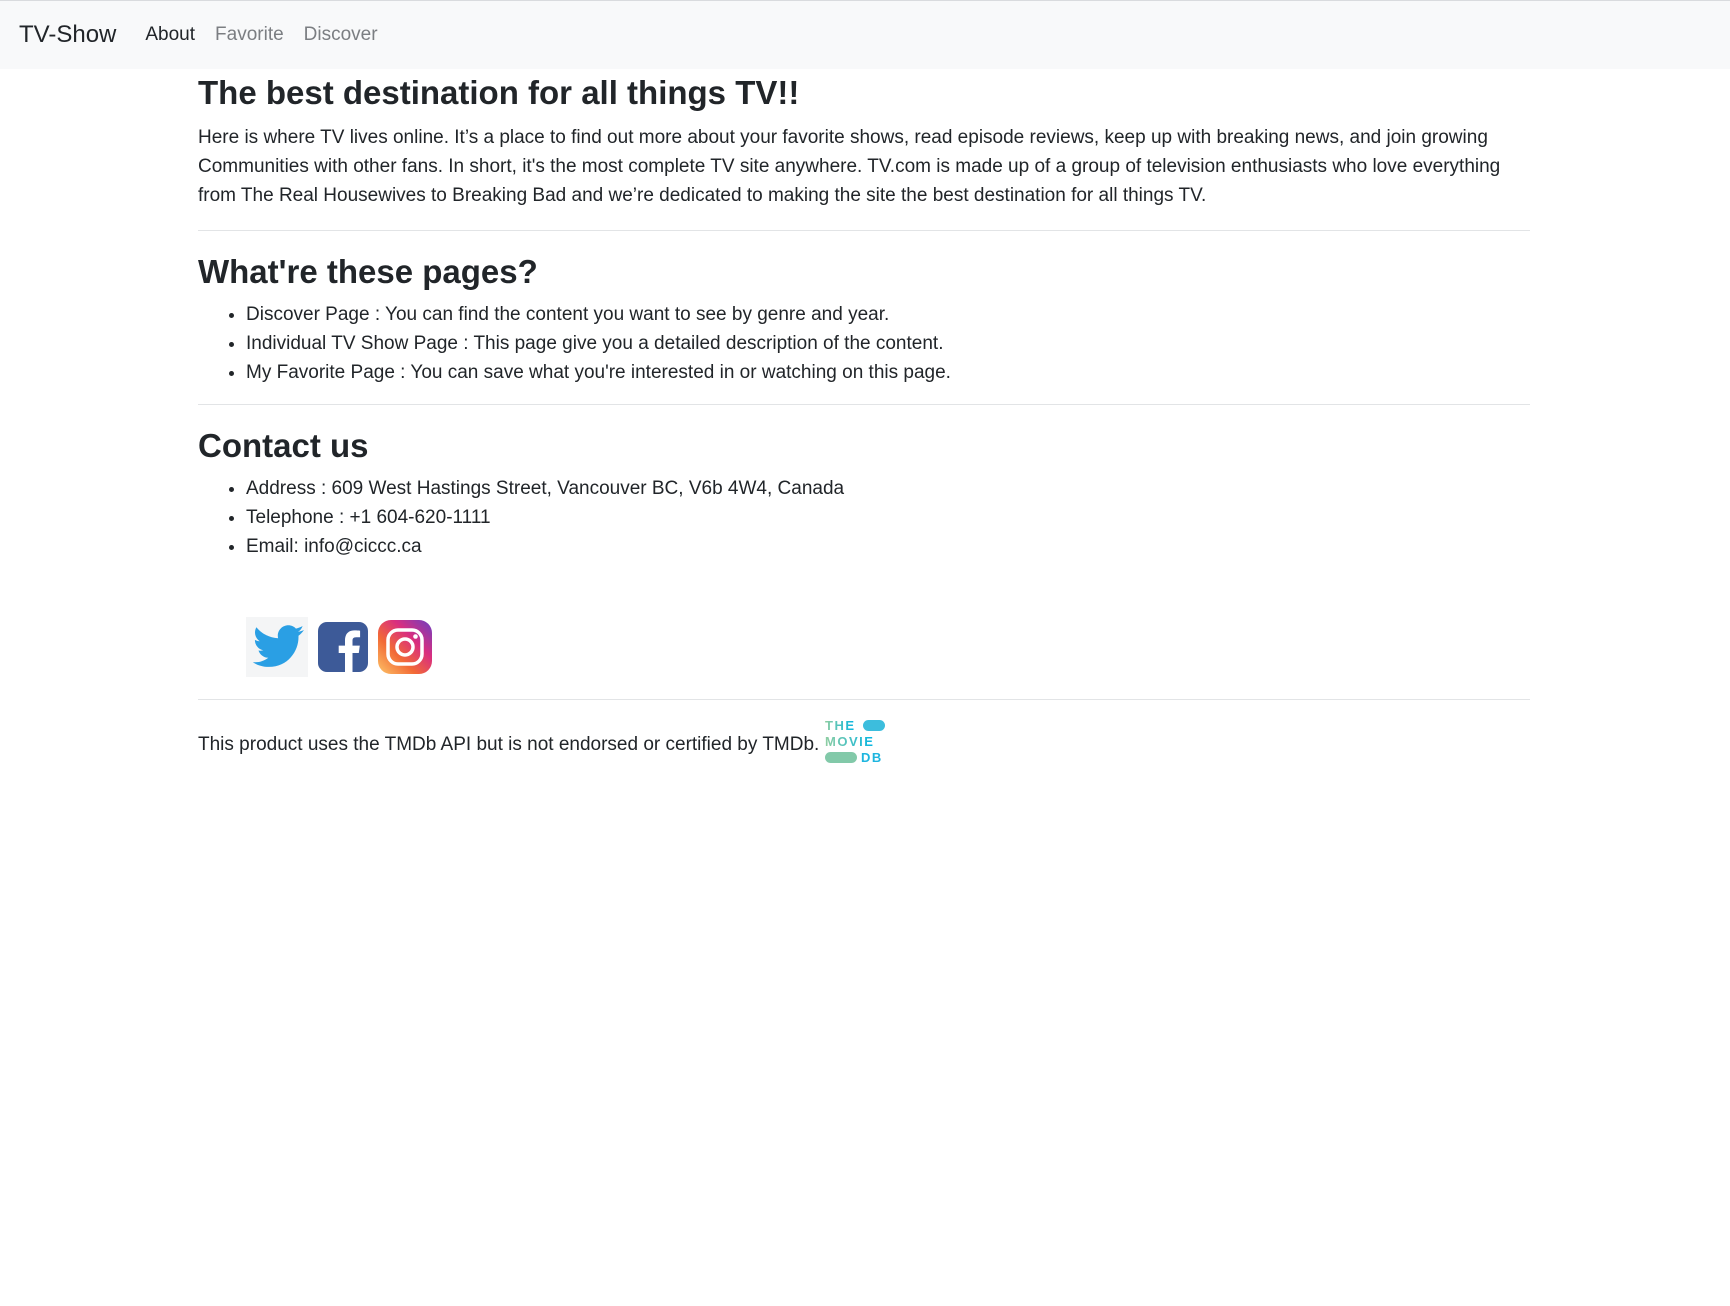  Describe the element at coordinates (865, 35) in the screenshot. I see `navbar: TV-Show About Favorite Discover` at that location.